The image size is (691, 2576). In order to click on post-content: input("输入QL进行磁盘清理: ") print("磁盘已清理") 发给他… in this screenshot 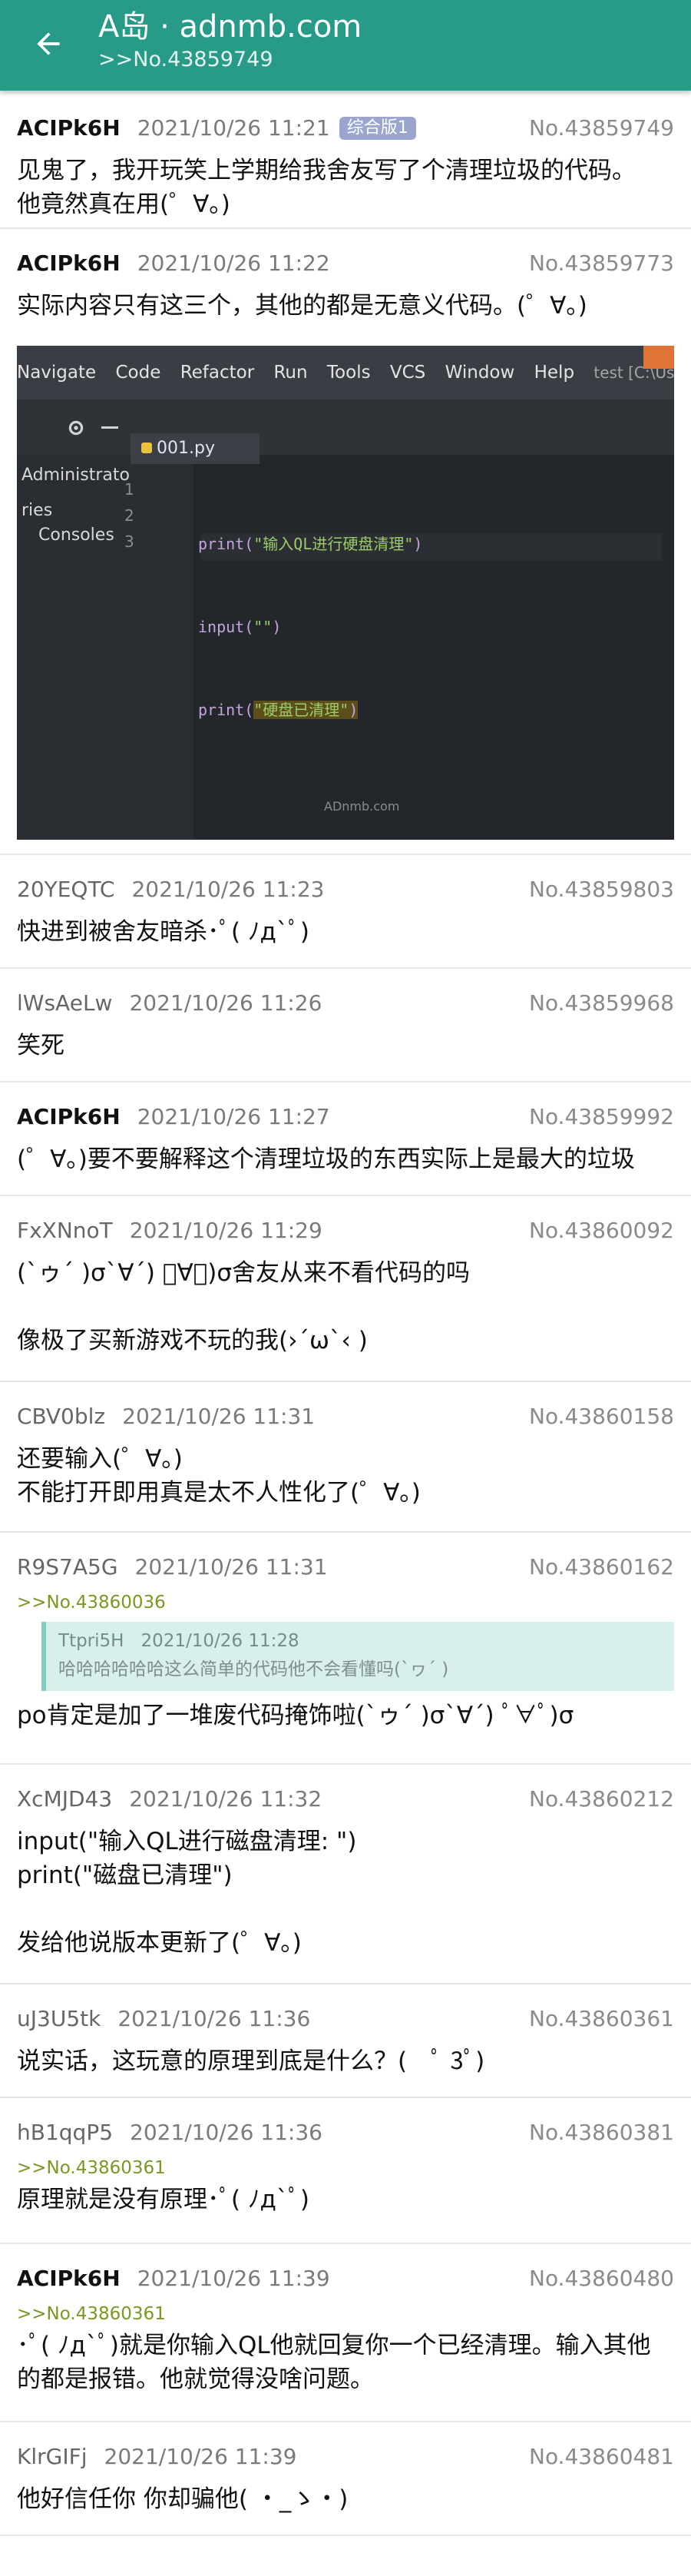, I will do `click(345, 1892)`.